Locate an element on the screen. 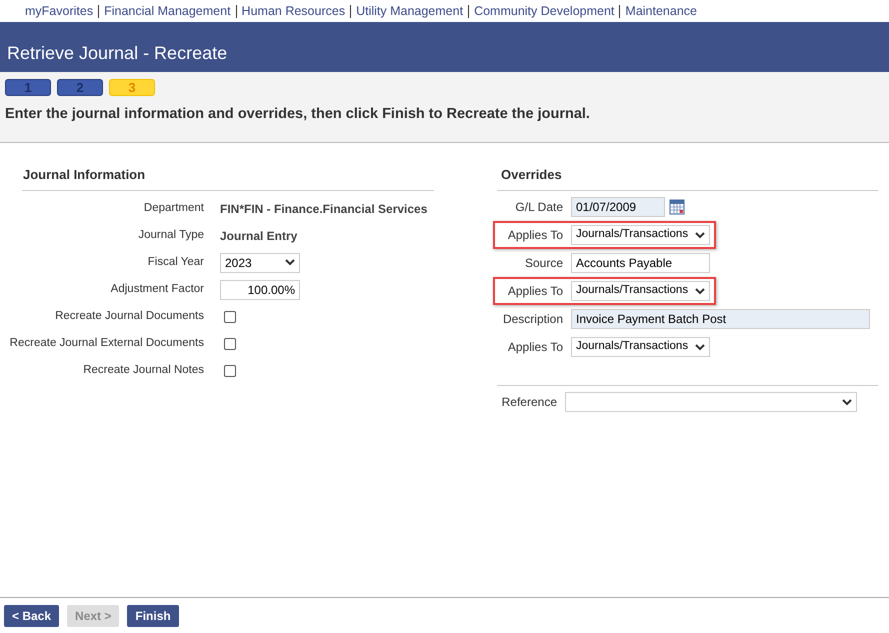 The width and height of the screenshot is (889, 633). field-value: Journal Entry is located at coordinates (259, 236).